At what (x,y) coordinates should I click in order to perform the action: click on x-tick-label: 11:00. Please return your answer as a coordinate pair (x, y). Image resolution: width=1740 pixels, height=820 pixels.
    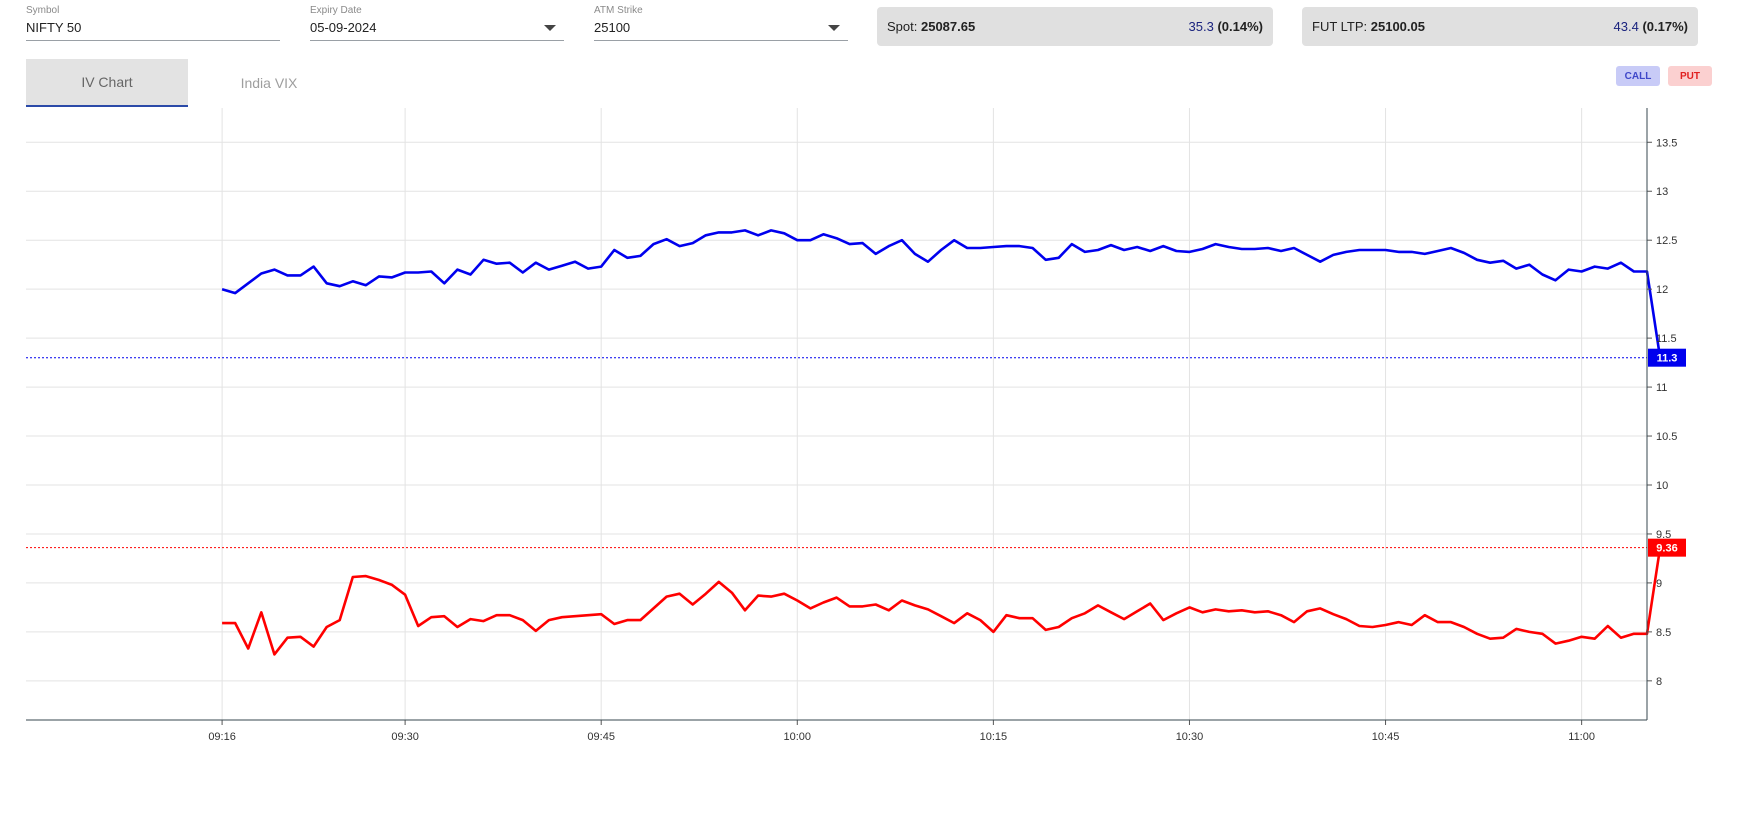
    Looking at the image, I should click on (1581, 737).